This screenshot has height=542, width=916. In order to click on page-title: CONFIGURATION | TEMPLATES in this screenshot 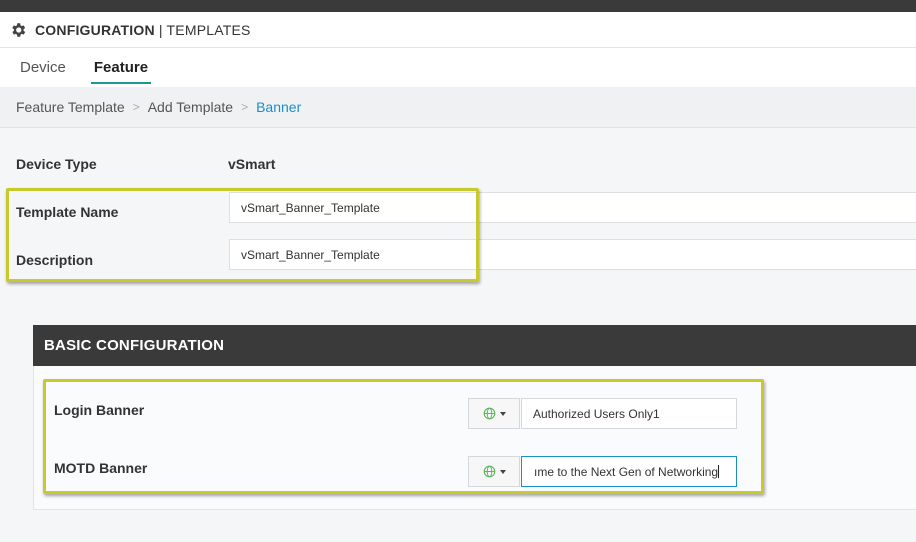, I will do `click(143, 30)`.